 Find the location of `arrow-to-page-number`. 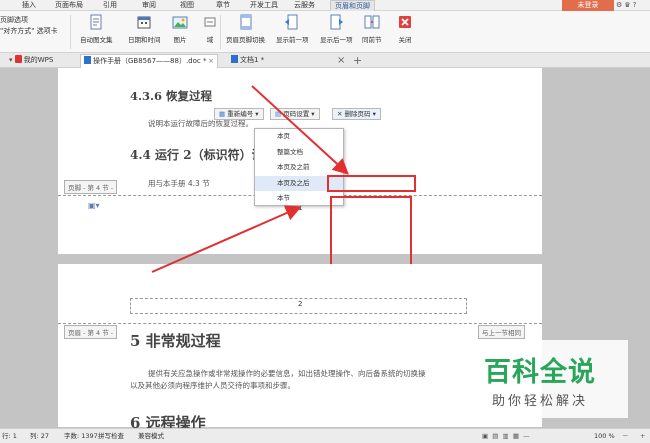

arrow-to-page-number is located at coordinates (226, 239).